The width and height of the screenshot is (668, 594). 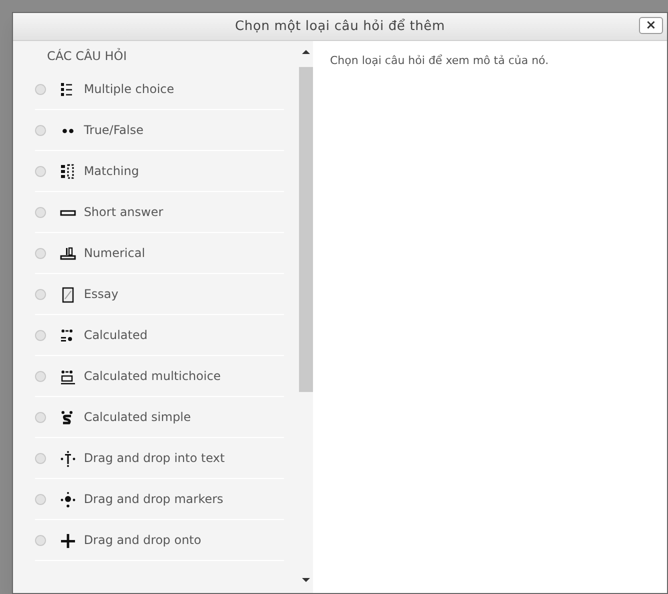 I want to click on question-type-option: True/False, so click(x=131, y=130).